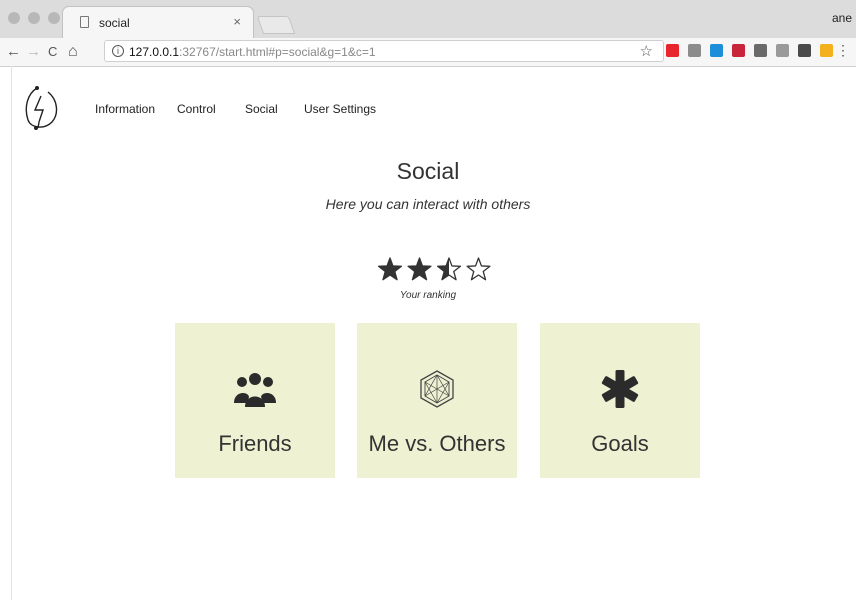  What do you see at coordinates (842, 18) in the screenshot?
I see `profile-name: ane` at bounding box center [842, 18].